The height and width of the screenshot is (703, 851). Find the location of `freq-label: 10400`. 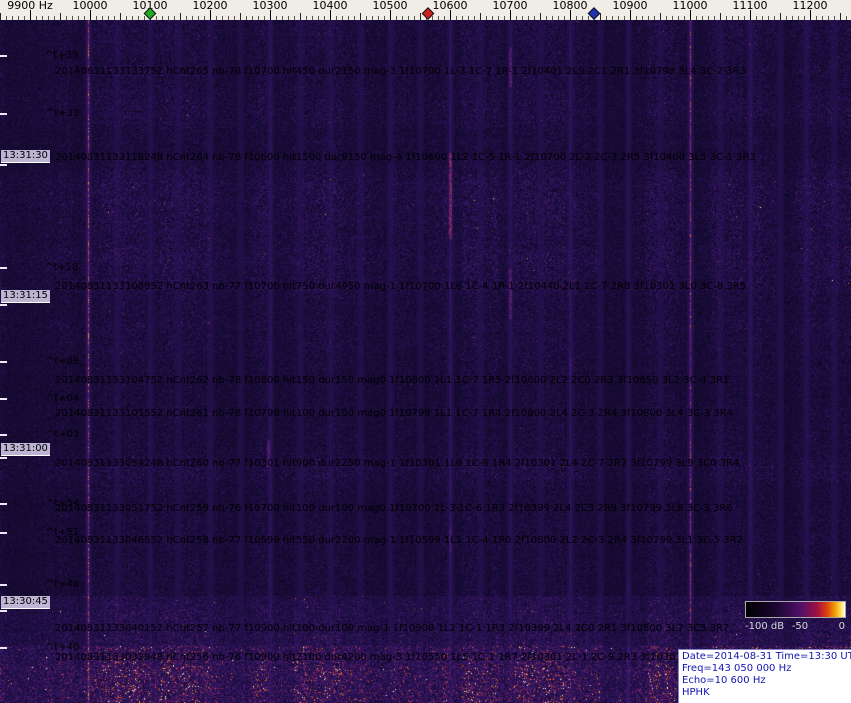

freq-label: 10400 is located at coordinates (330, 6).